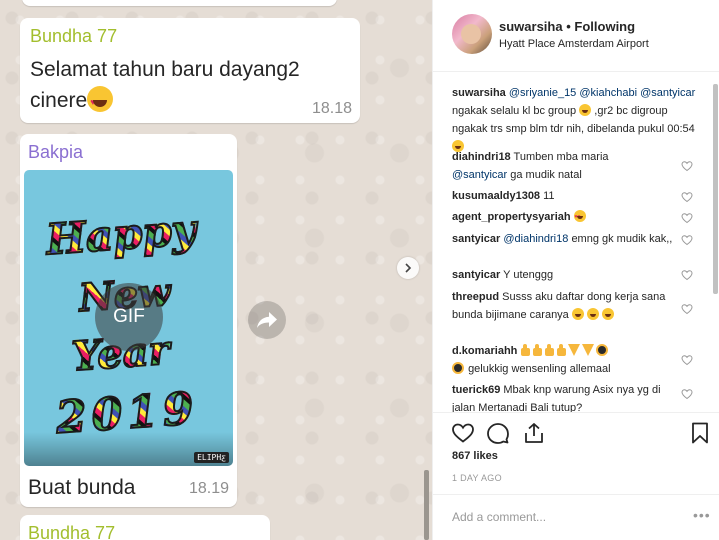 The image size is (719, 540). What do you see at coordinates (472, 34) in the screenshot?
I see `avatar` at bounding box center [472, 34].